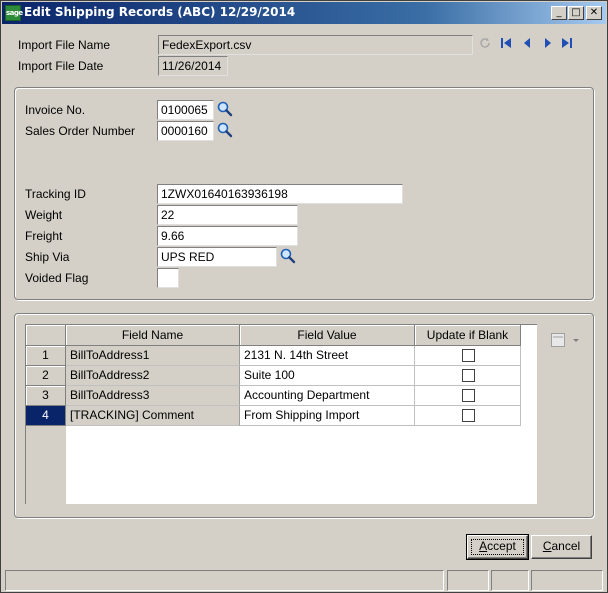 The height and width of the screenshot is (593, 608). Describe the element at coordinates (566, 546) in the screenshot. I see `cancel-label-rest: ancel` at that location.